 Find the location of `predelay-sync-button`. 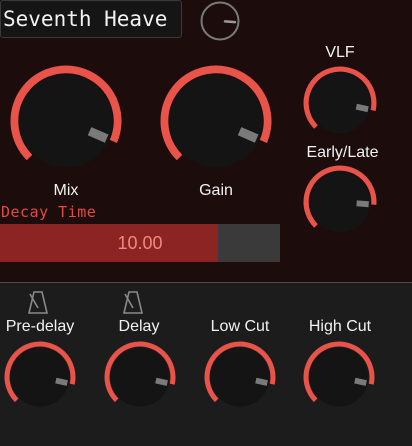

predelay-sync-button is located at coordinates (38, 302).